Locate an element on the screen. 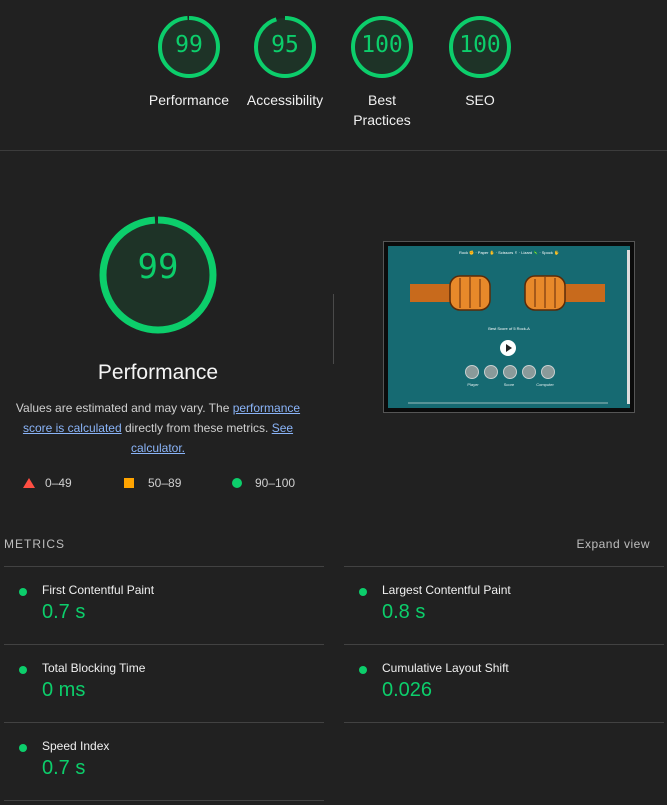  screenshot-computer: Computer is located at coordinates (545, 384).